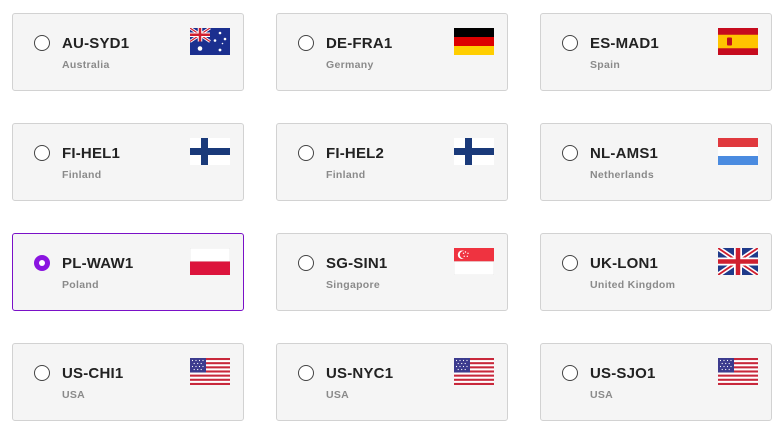 This screenshot has width=783, height=430. Describe the element at coordinates (622, 175) in the screenshot. I see `region-country: Netherlands` at that location.